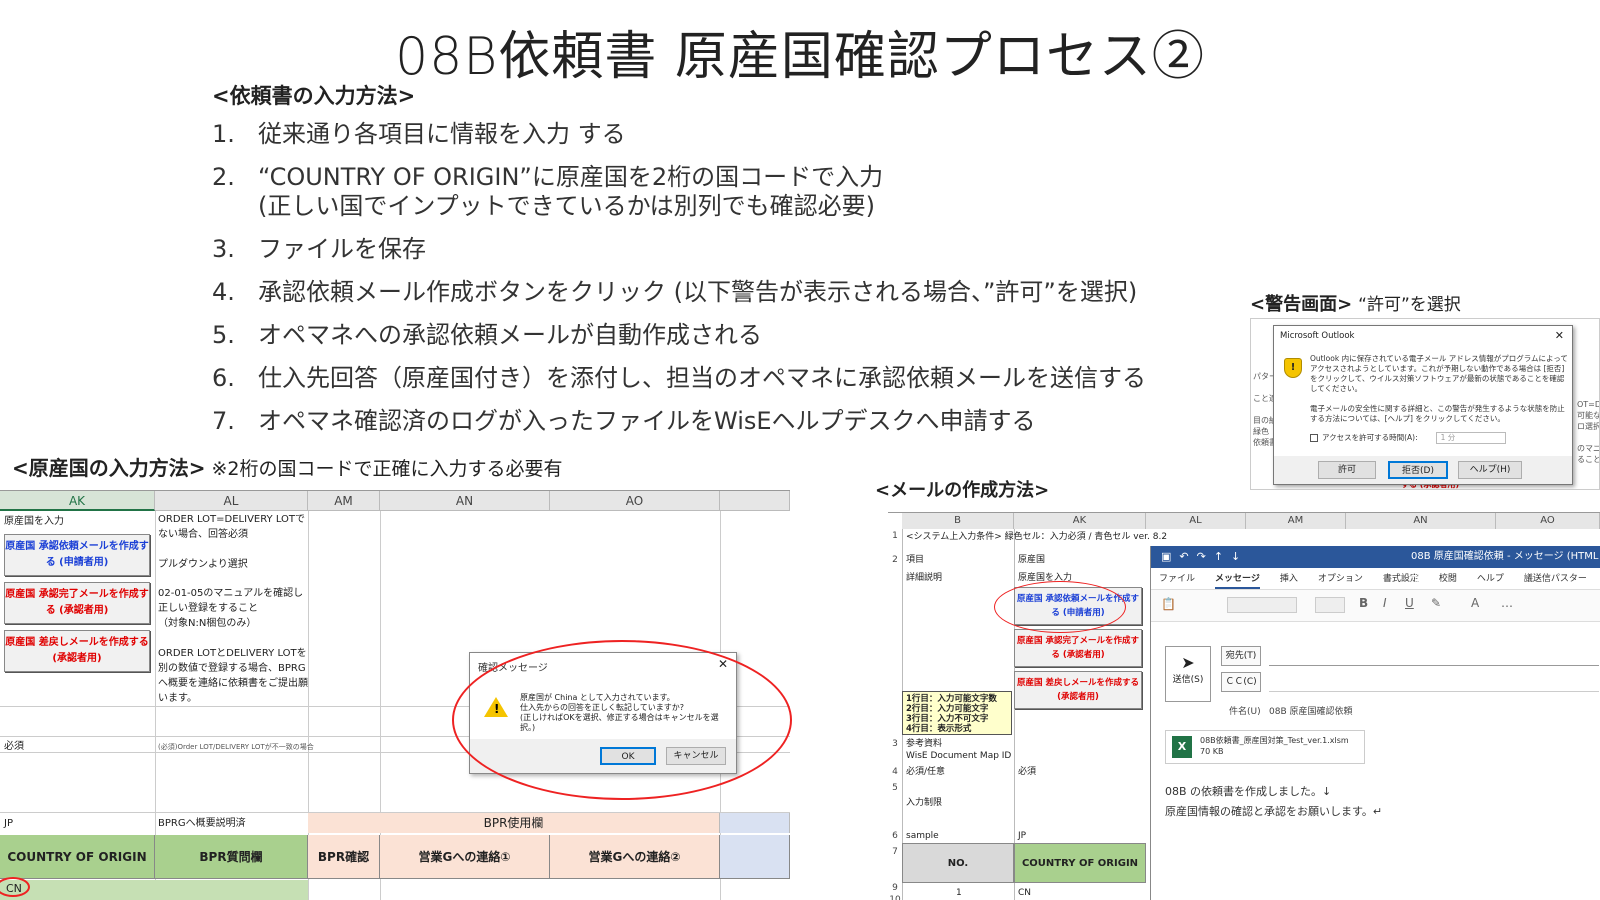 This screenshot has width=1600, height=900. What do you see at coordinates (1265, 747) in the screenshot?
I see `attachment-chip: X 08B依頼書_原産国対策_Test_ver.1.xlsm 70 KB` at bounding box center [1265, 747].